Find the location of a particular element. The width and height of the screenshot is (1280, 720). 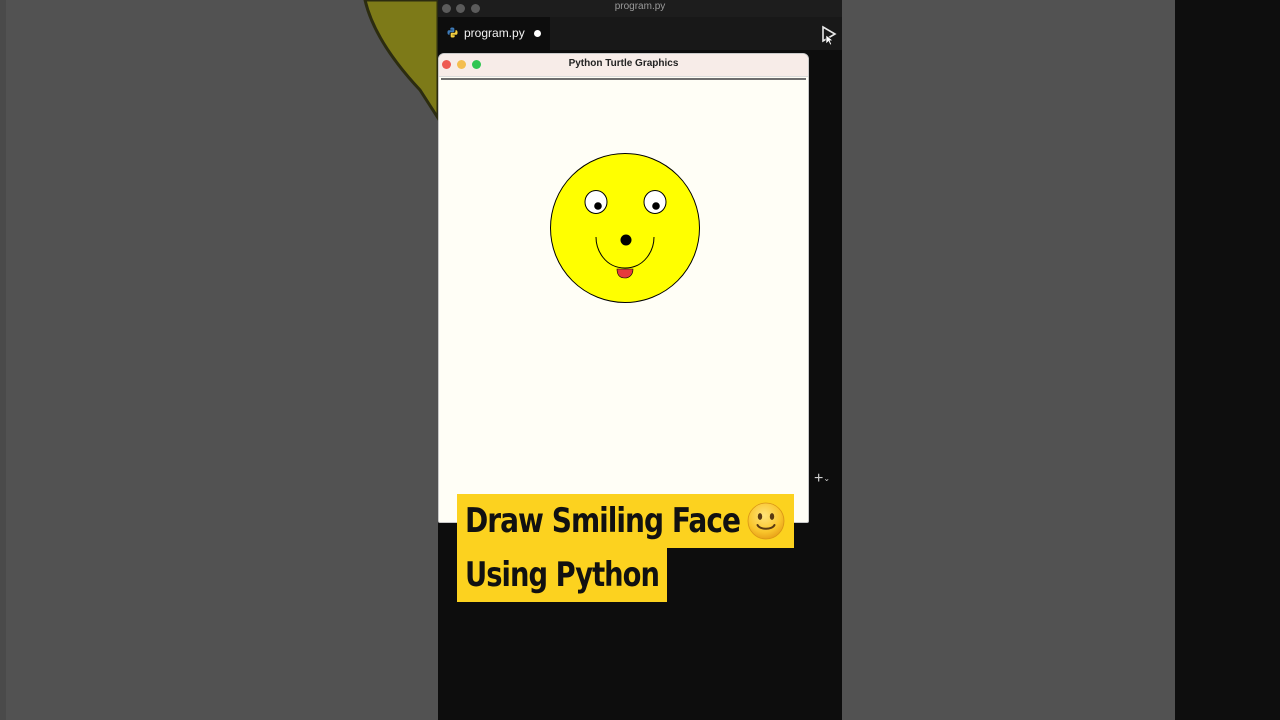

dark-background-strip is located at coordinates (1227, 360).